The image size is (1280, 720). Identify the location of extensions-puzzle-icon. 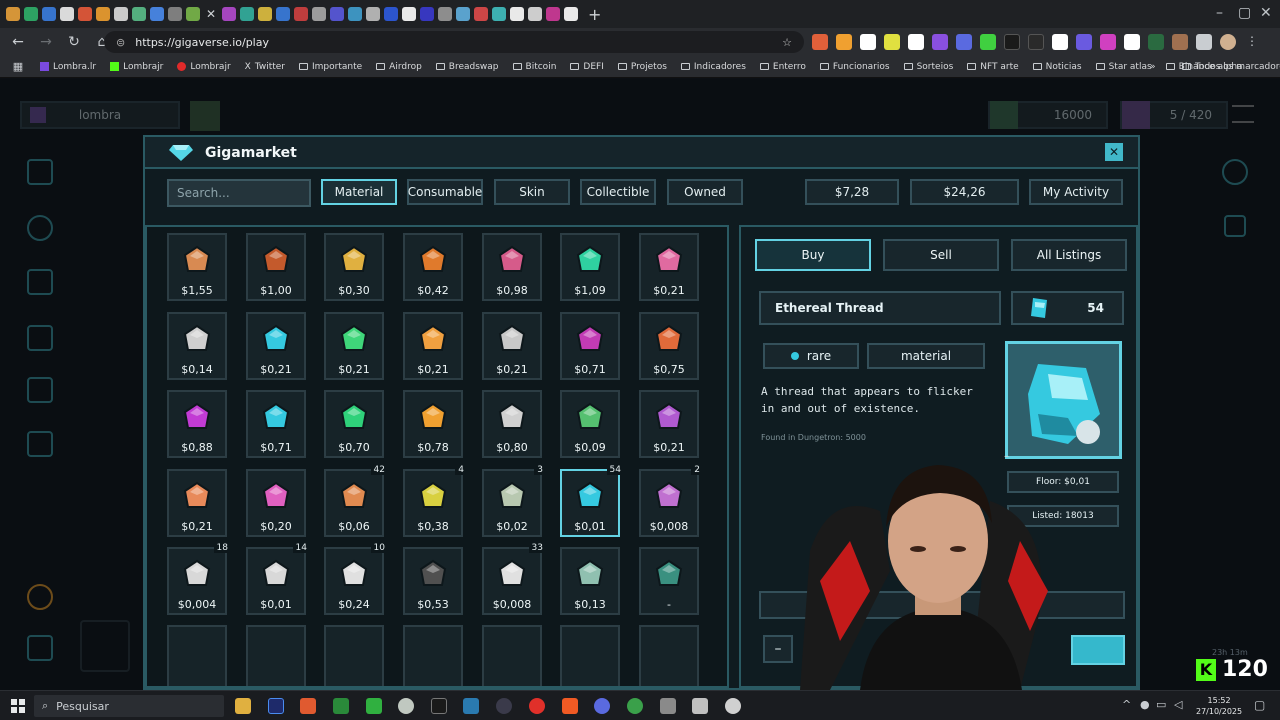
(1204, 42).